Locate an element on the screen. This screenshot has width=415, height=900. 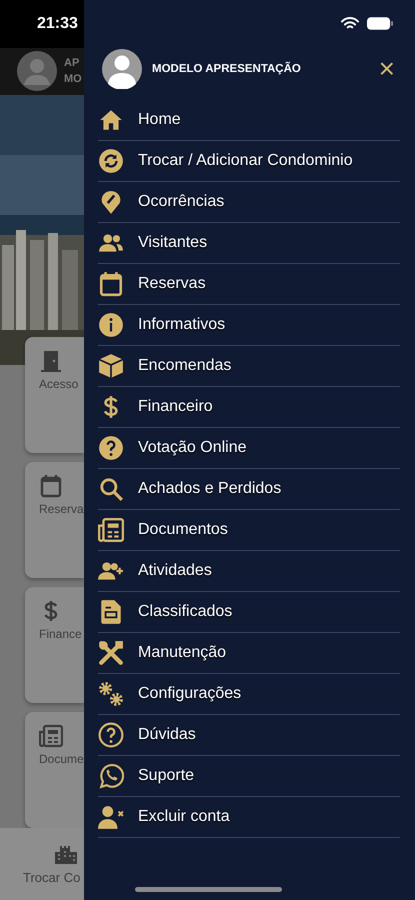
menu-item: Configurações is located at coordinates (249, 694).